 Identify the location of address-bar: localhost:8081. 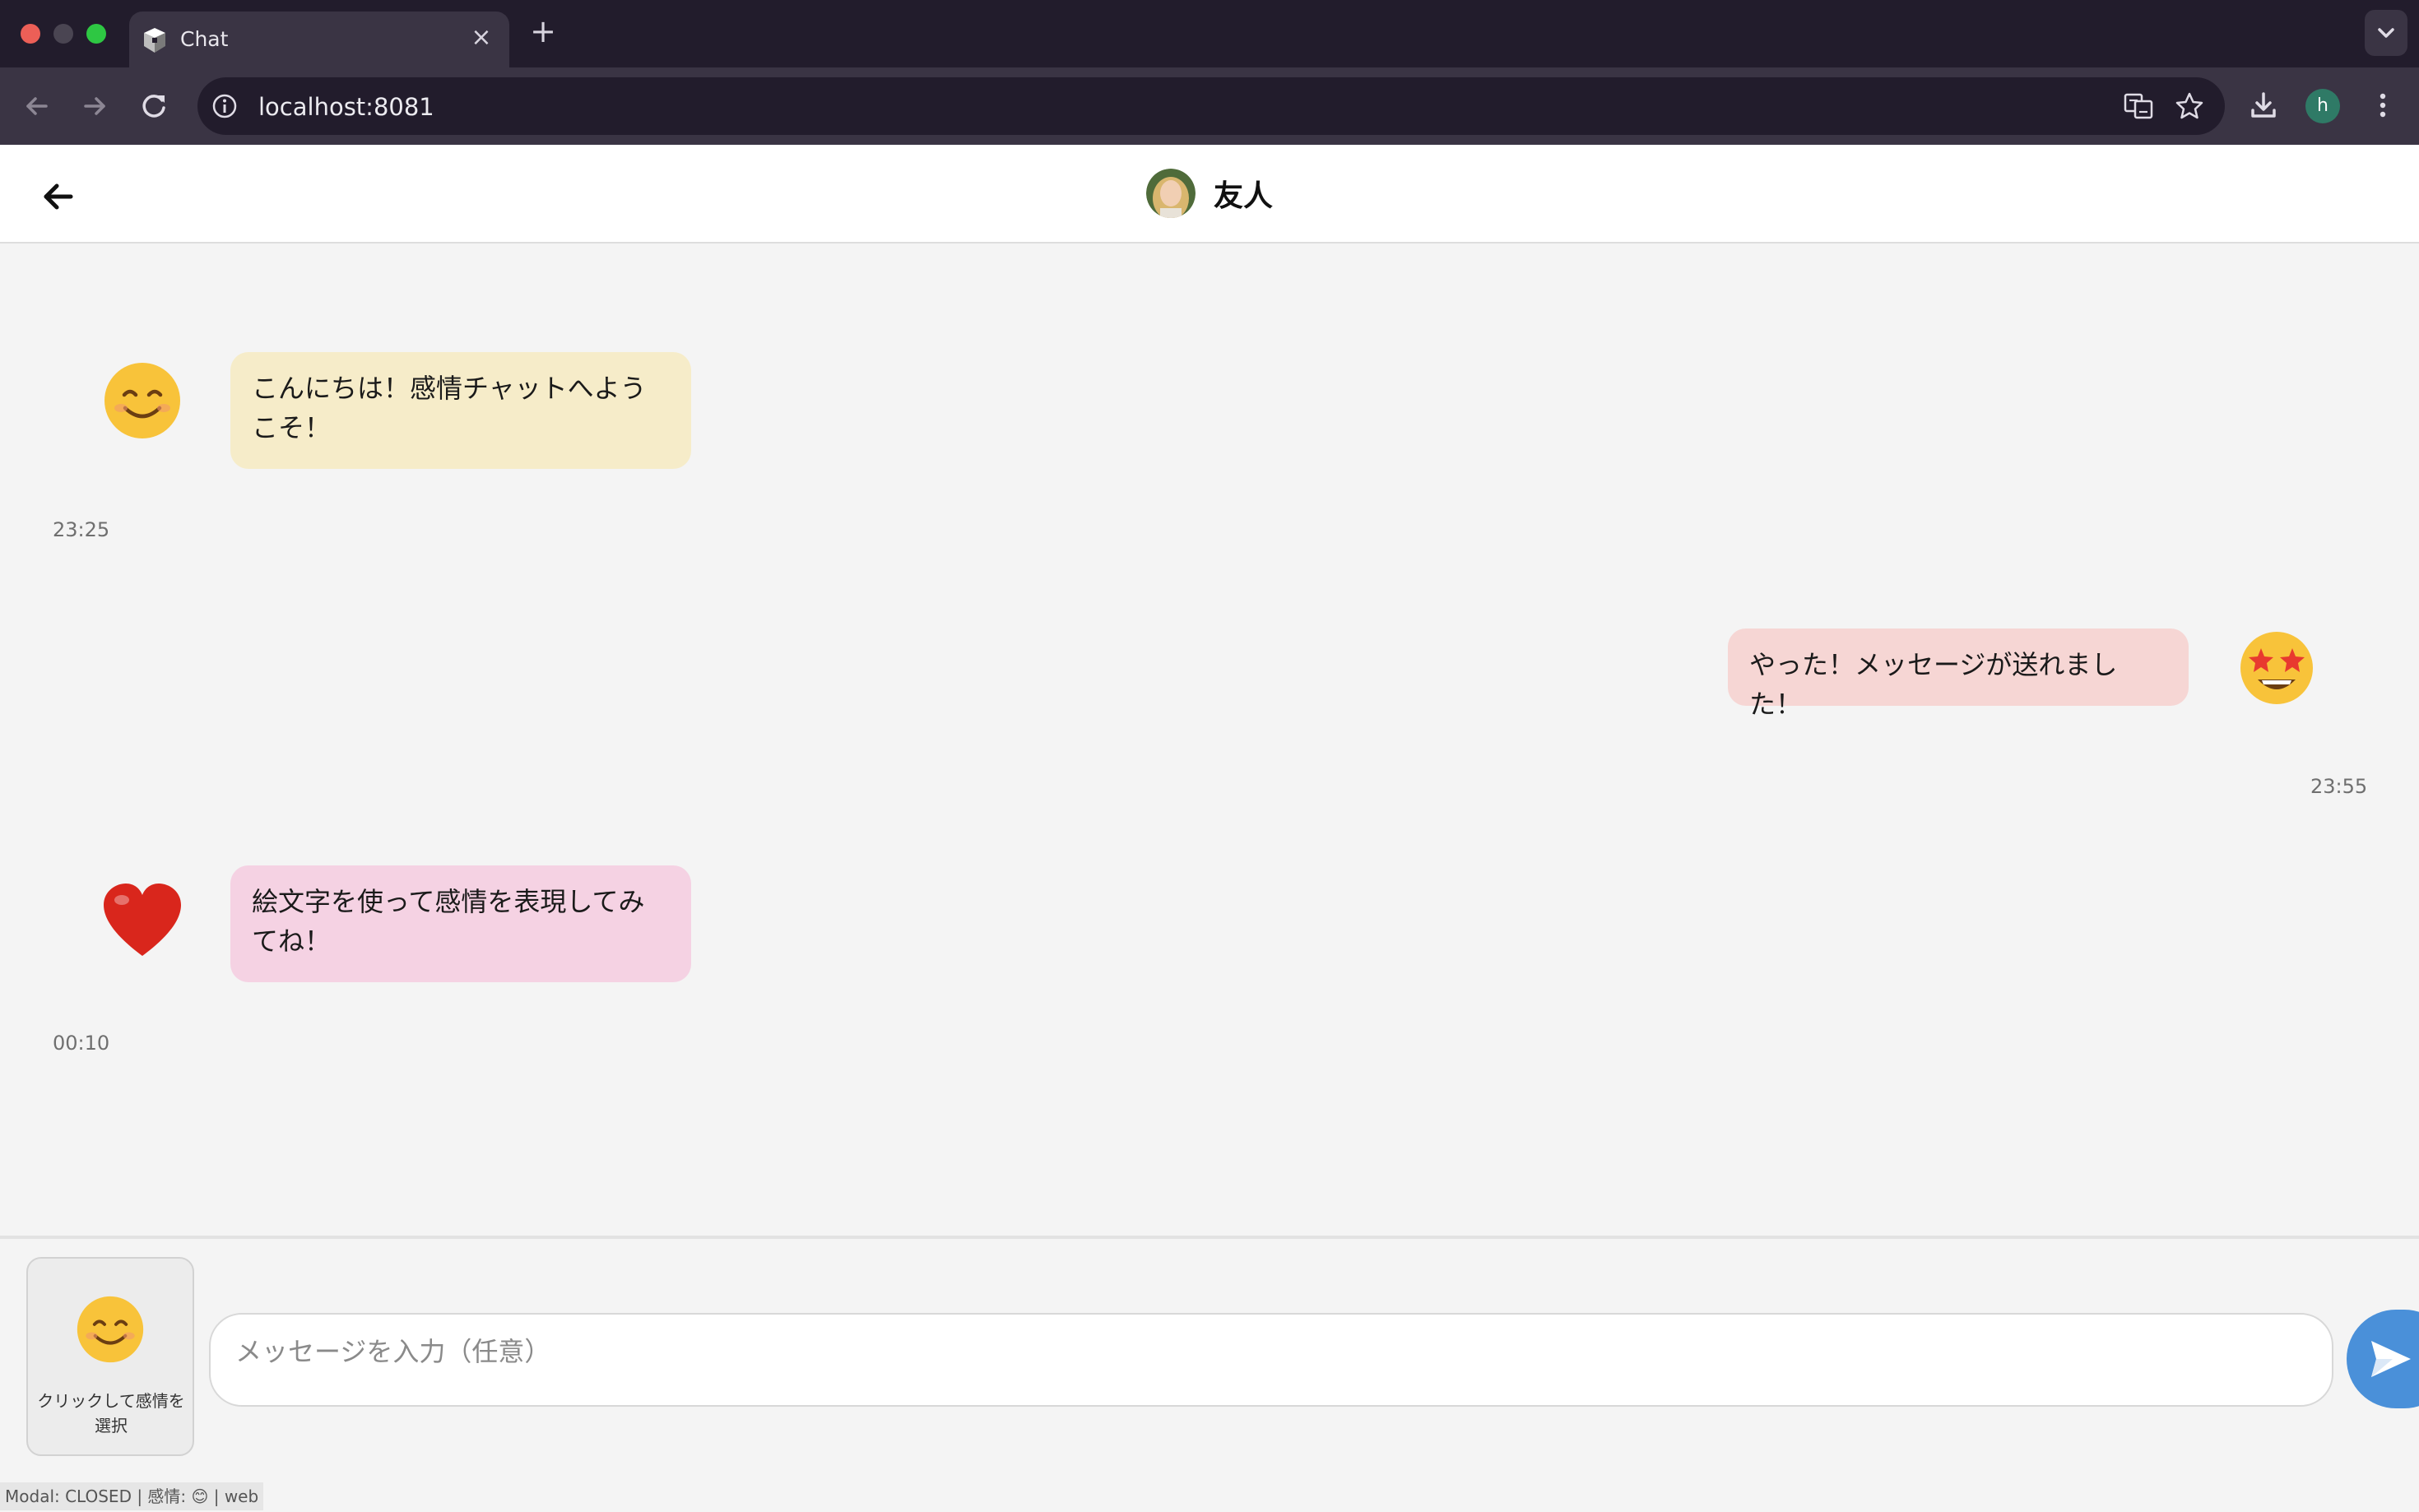
(1211, 106).